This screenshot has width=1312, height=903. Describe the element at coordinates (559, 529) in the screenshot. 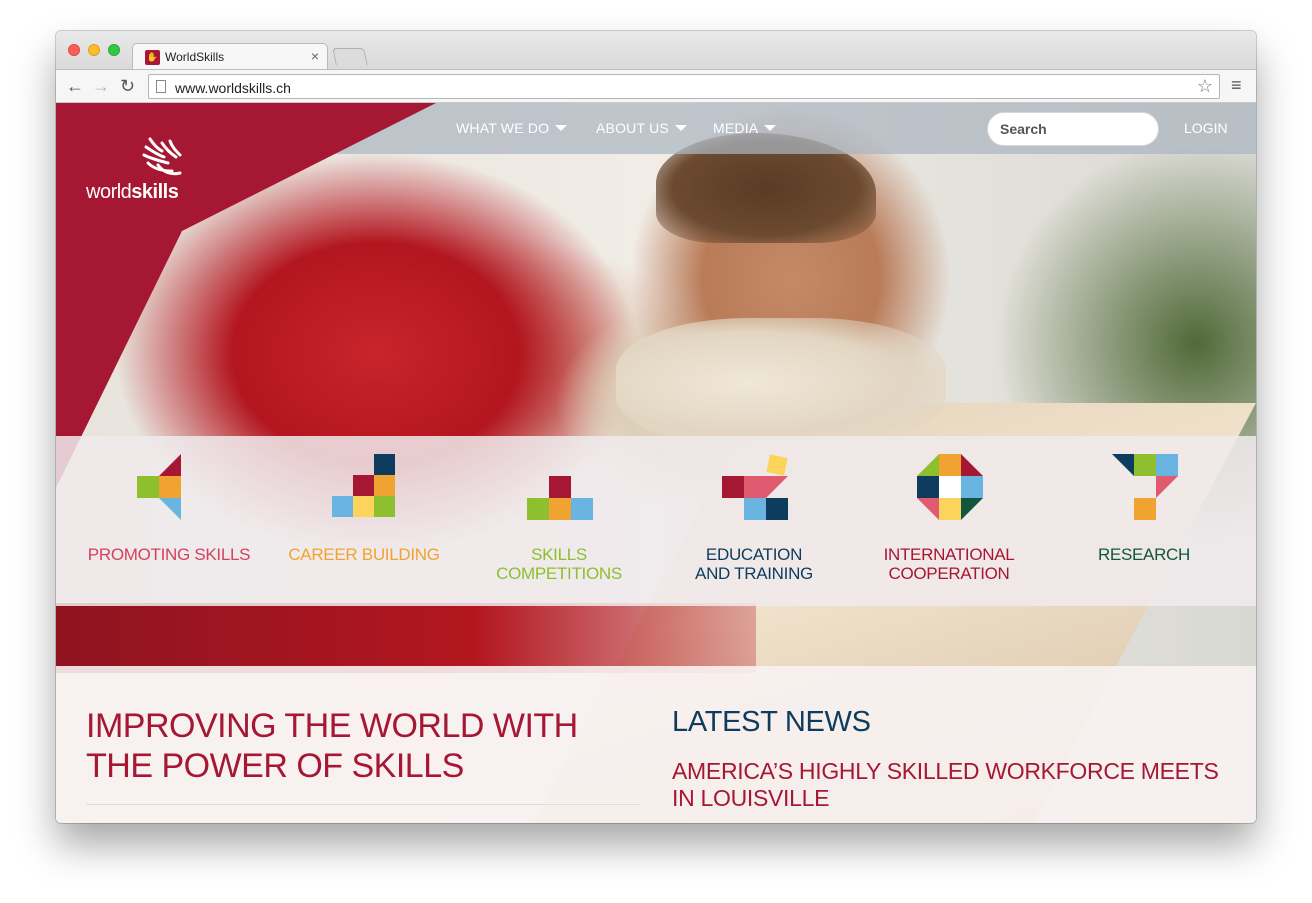

I see `pillar-skills-competitions: SKILLS COMPETITIONS` at that location.